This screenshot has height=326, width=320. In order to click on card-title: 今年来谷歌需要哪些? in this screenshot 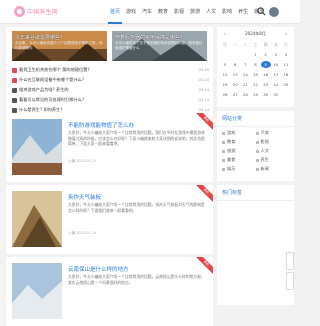, I will do `click(39, 38)`.